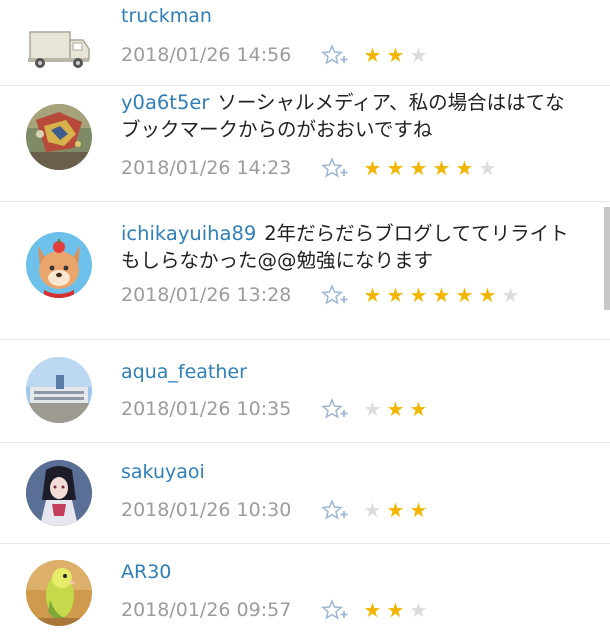 The height and width of the screenshot is (640, 610). Describe the element at coordinates (310, 168) in the screenshot. I see `comment-meta: 2018/01/26 14:23 ★ ★ ★ ★ ★ ★` at that location.